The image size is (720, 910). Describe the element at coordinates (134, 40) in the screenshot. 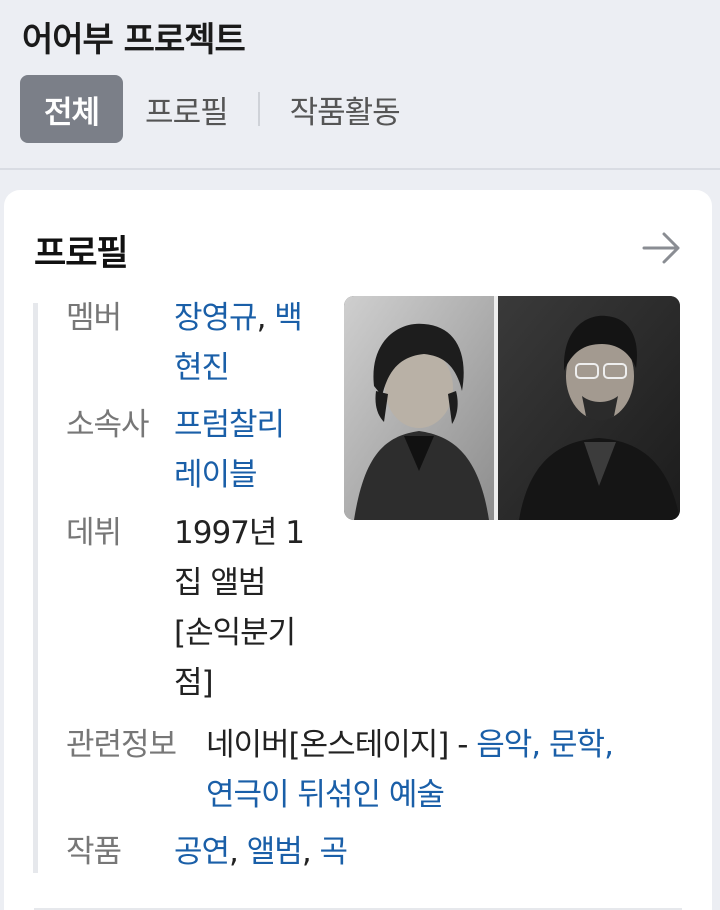

I see `page-title: 어어부 프로젝트` at that location.